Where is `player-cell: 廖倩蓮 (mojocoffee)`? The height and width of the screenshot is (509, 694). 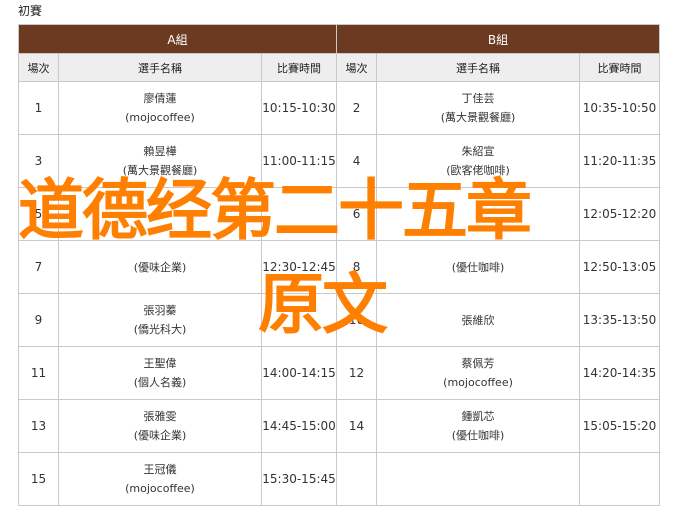 player-cell: 廖倩蓮 (mojocoffee) is located at coordinates (160, 108).